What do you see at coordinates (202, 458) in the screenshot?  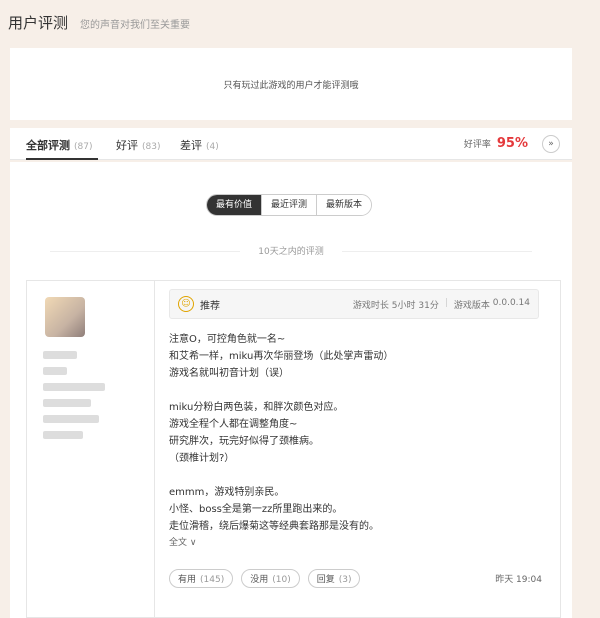 I see `review-line: （颈椎计划?）` at bounding box center [202, 458].